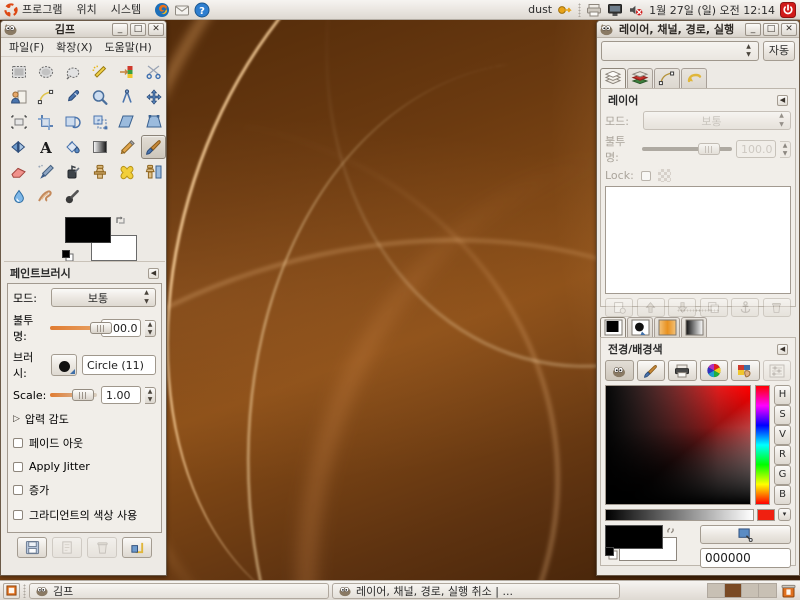  I want to click on ellipse-select-tool, so click(45, 72).